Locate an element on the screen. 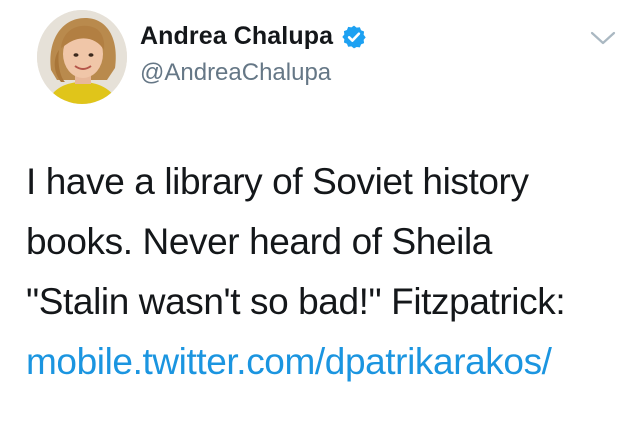 This screenshot has width=623, height=425. tweet-text-line: books. Never heard of Sheila is located at coordinates (259, 241).